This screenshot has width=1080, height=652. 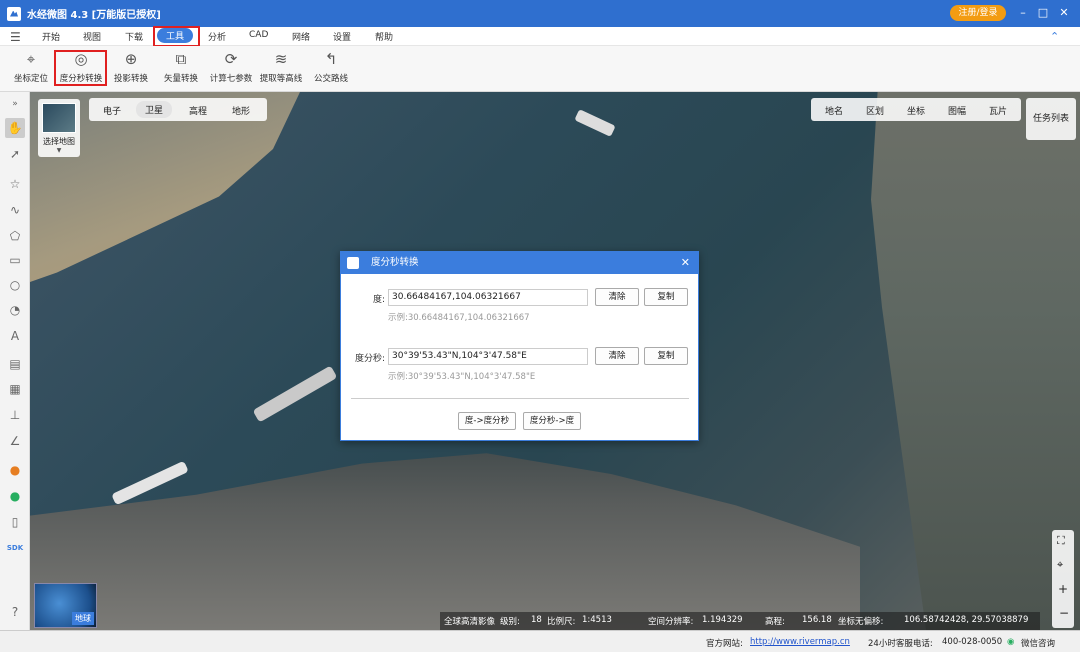 I want to click on tool-label: 公交路线, so click(x=330, y=79).